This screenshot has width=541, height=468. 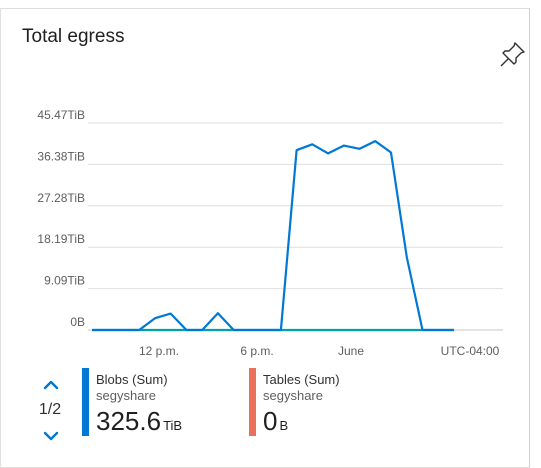 I want to click on legend-value: 0B, so click(x=275, y=421).